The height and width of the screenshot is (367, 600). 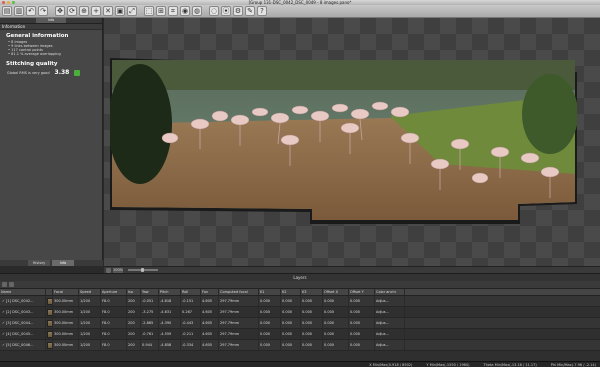 I want to click on tab-history: History, so click(x=39, y=263).